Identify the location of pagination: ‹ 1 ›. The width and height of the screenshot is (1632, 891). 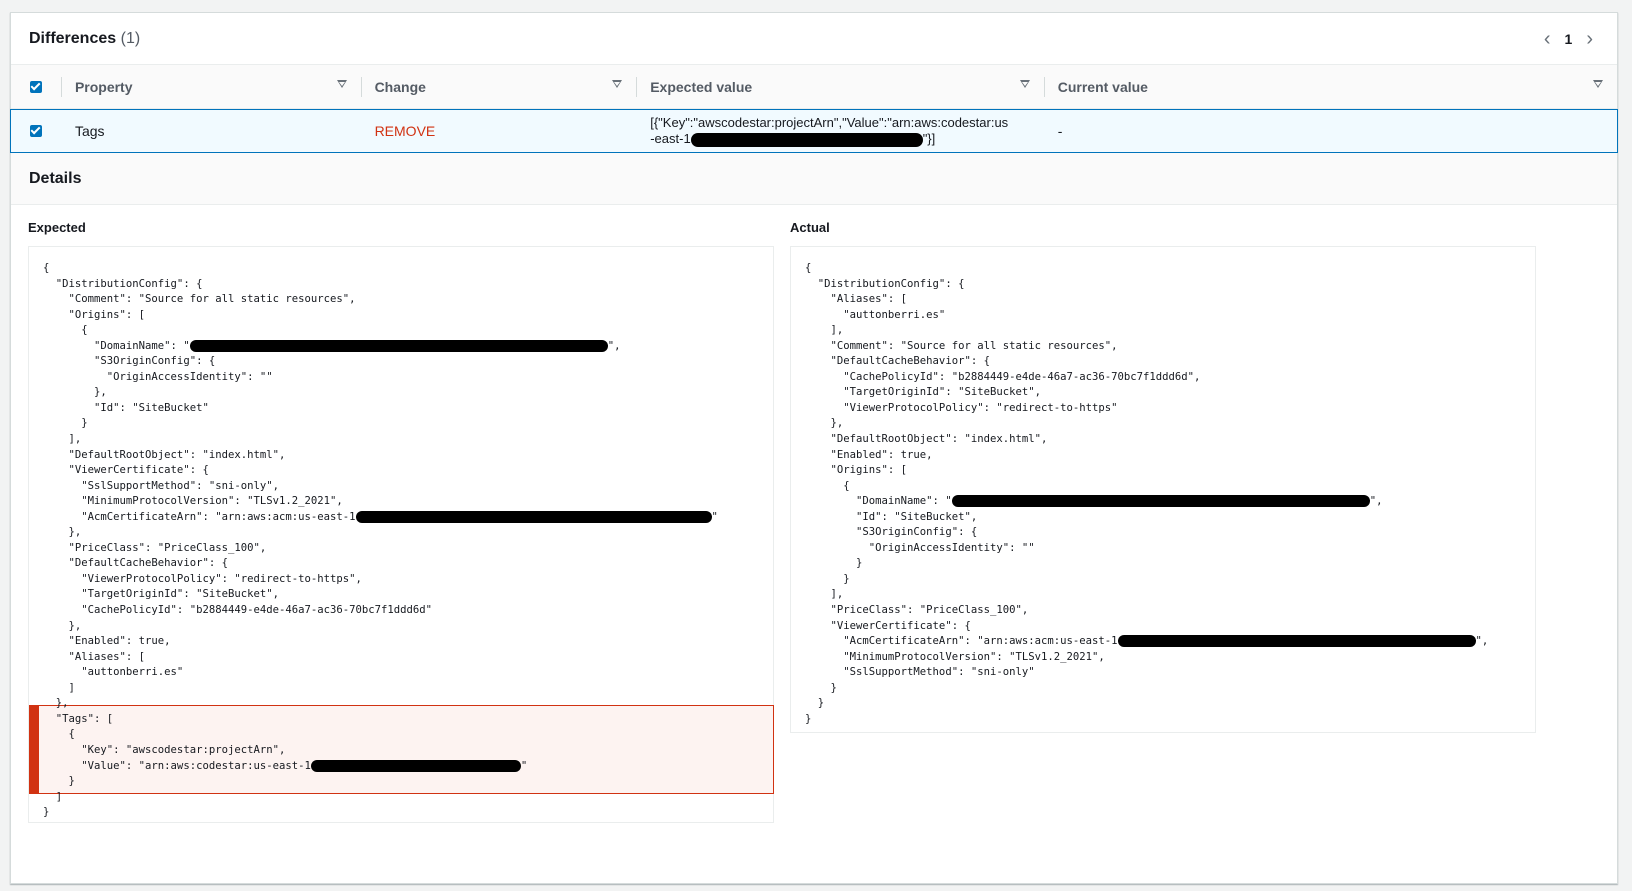
(1568, 39).